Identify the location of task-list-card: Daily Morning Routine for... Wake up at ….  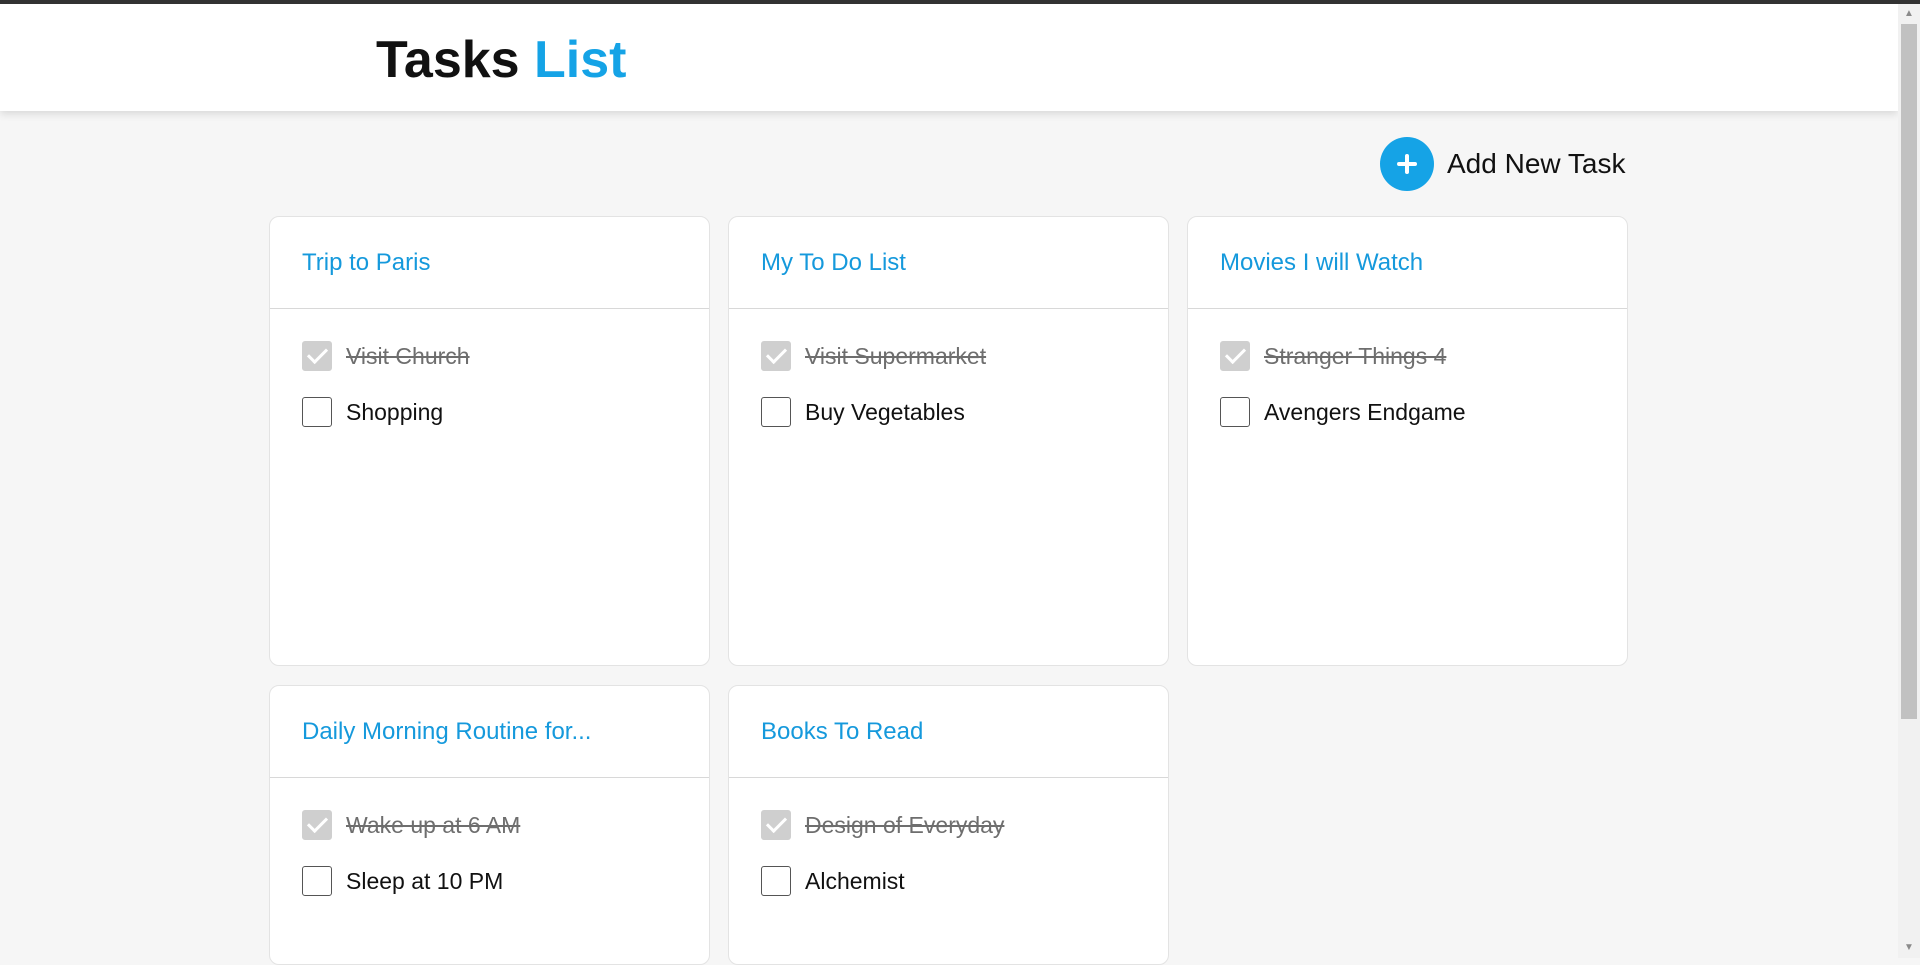
(489, 825).